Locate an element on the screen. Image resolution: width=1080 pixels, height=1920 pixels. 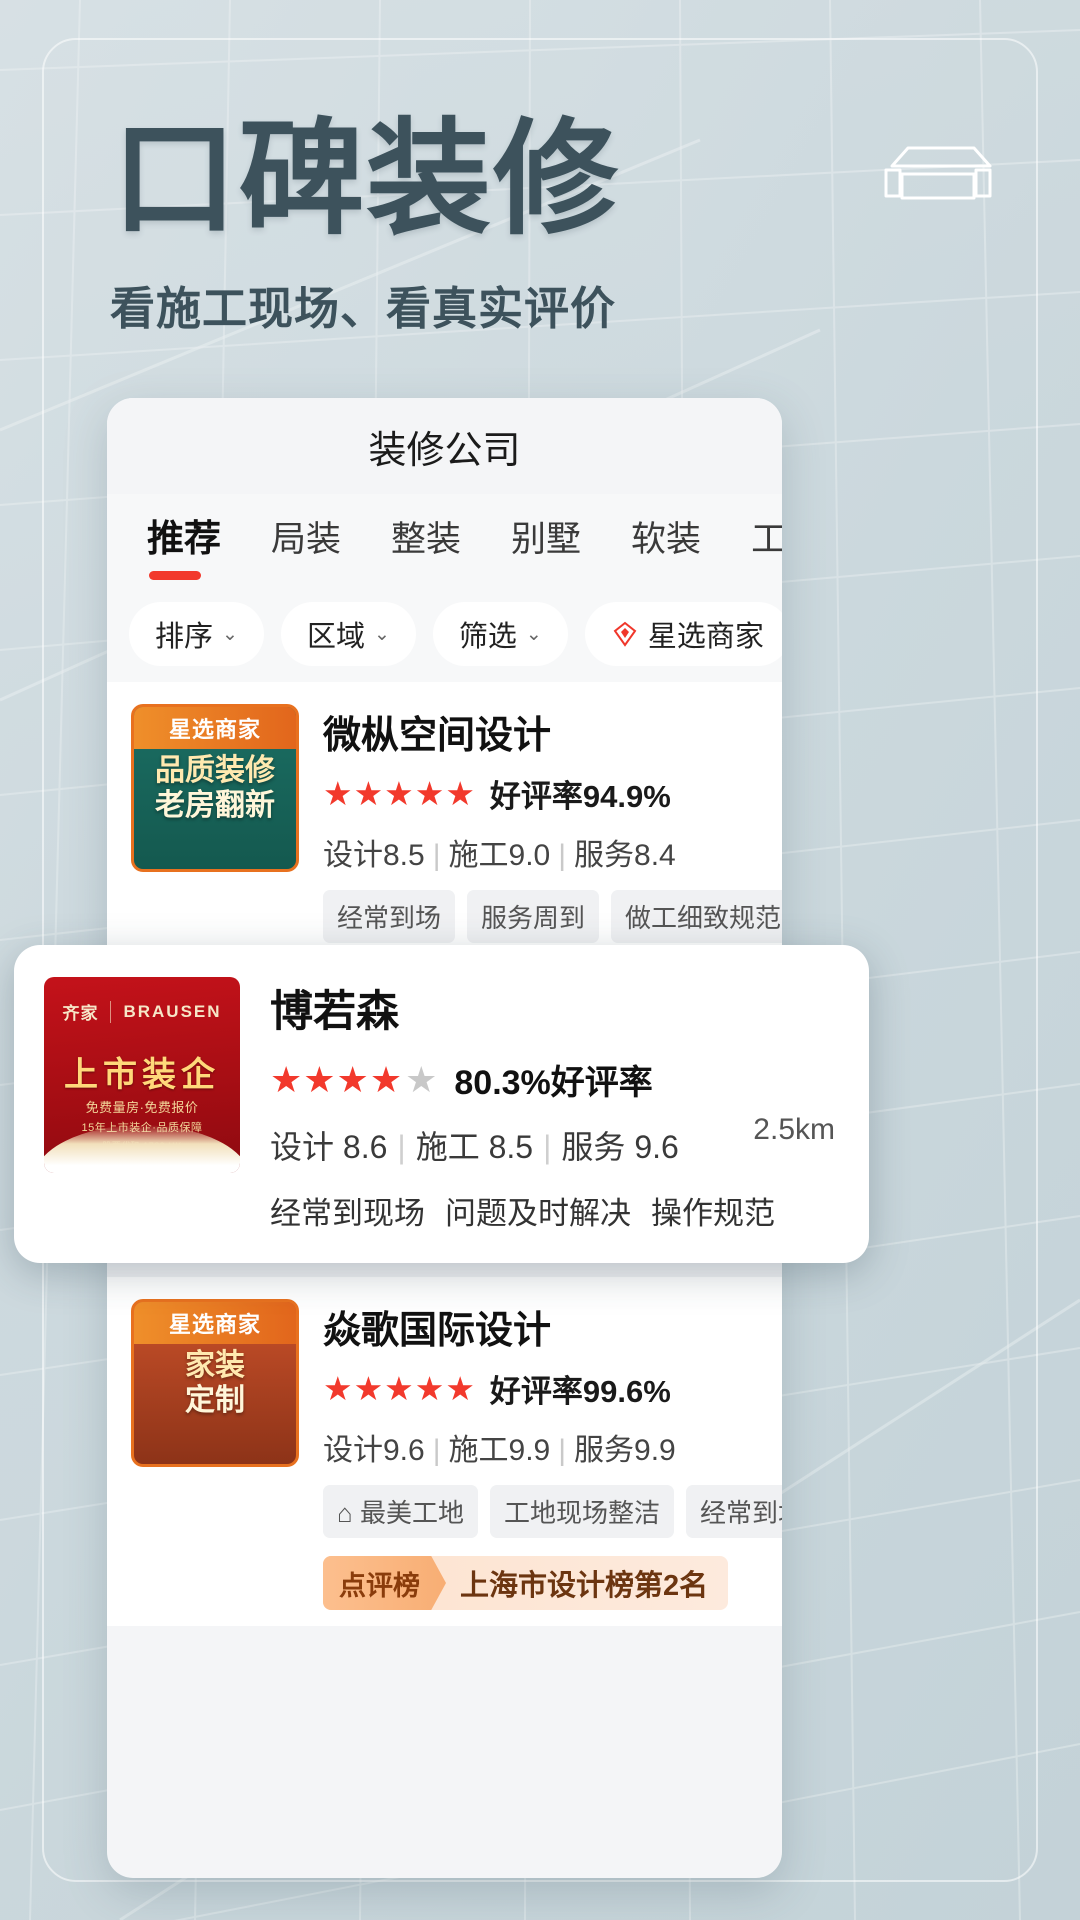
brand-right-label: BRAUSEN is located at coordinates (172, 1011).